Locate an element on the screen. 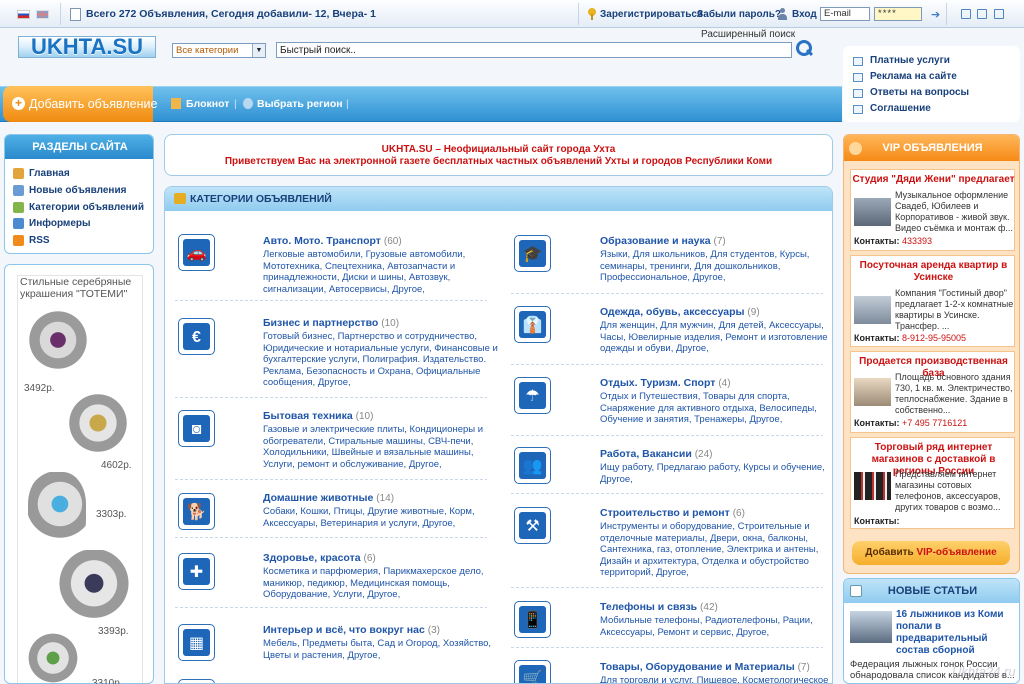 This screenshot has width=1024, height=684. category-link: Интерьер и всё, что вокруг нас is located at coordinates (344, 630).